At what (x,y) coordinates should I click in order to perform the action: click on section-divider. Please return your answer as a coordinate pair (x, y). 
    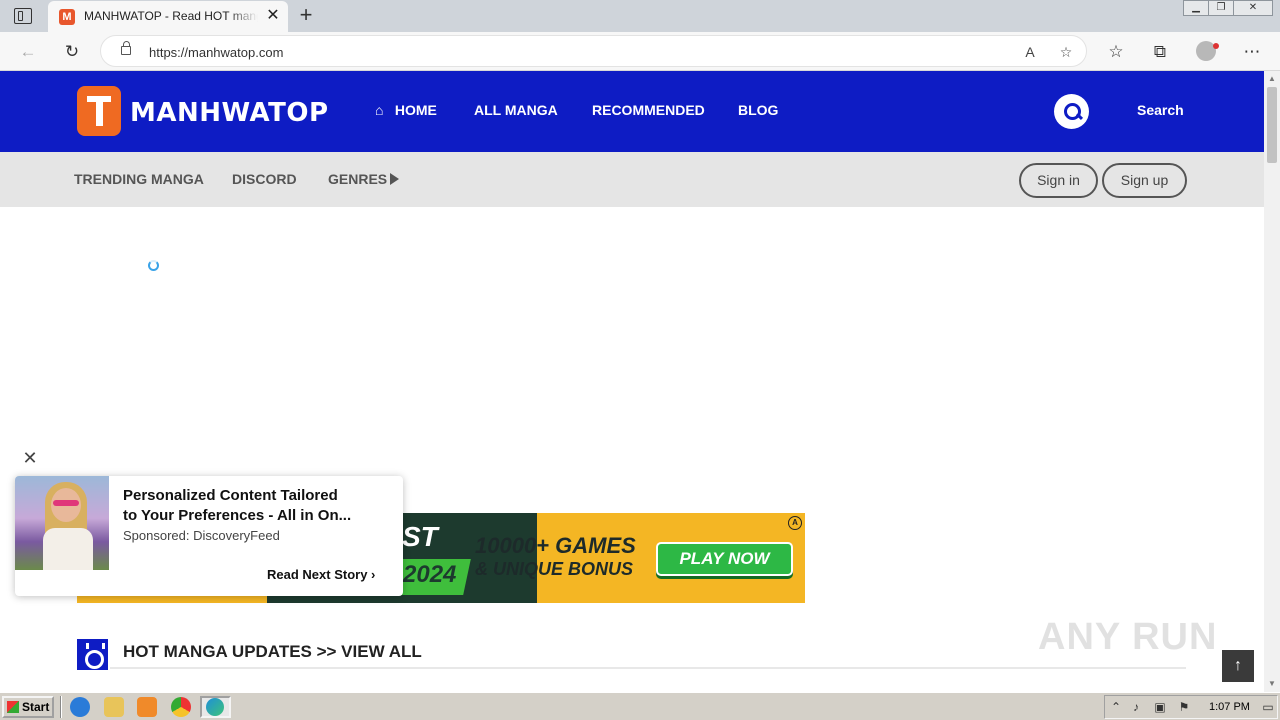
    Looking at the image, I should click on (648, 668).